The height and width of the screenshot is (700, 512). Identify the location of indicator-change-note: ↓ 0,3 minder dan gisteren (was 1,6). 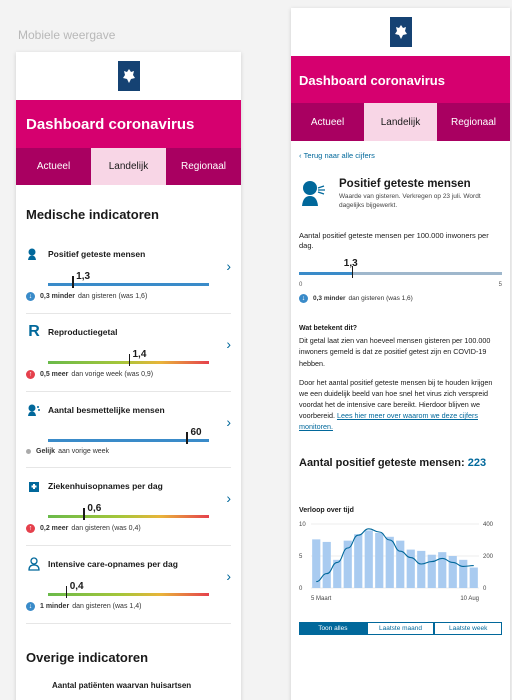
(128, 296).